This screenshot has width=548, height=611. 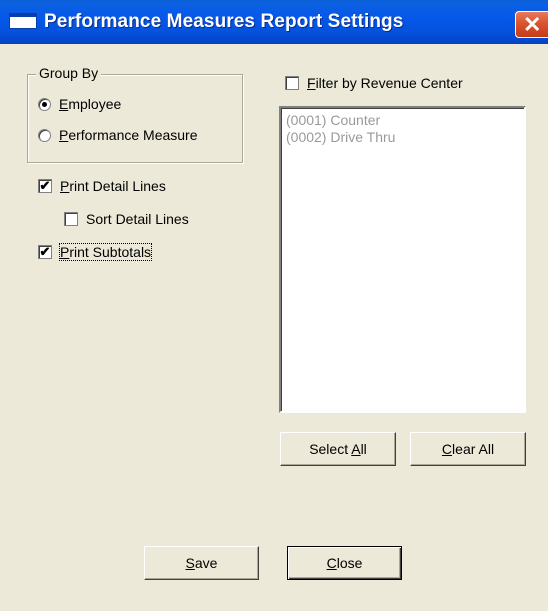 I want to click on sort-detail-lines-option: Sort Detail Lines, so click(x=126, y=219).